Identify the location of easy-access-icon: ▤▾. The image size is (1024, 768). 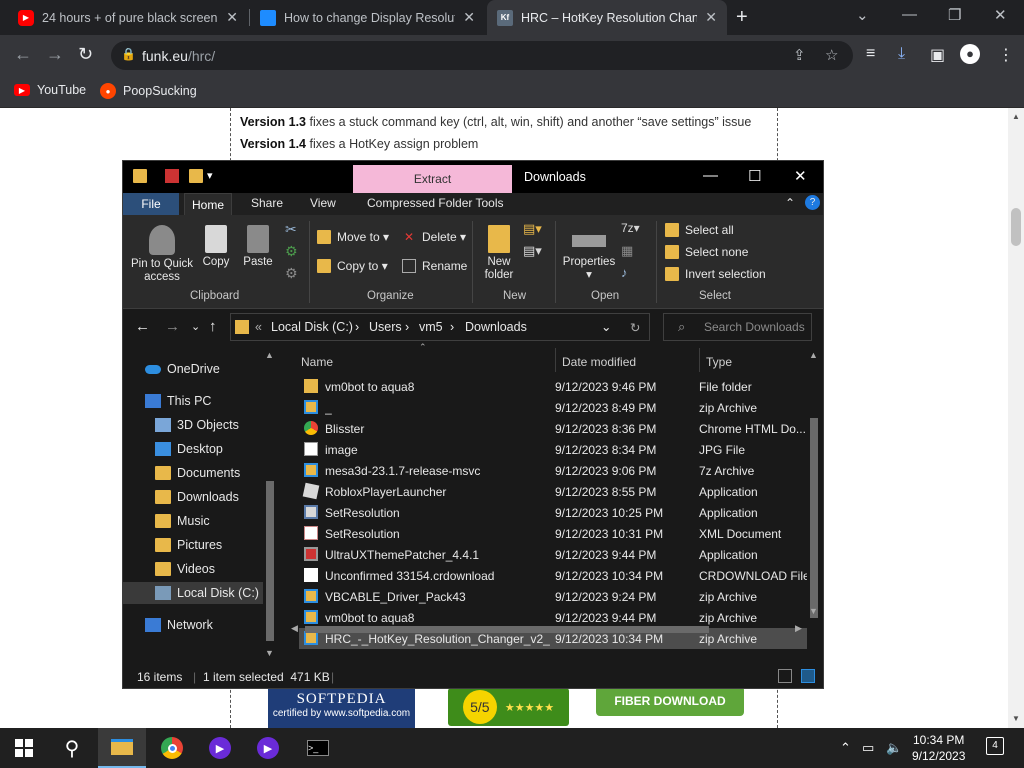
(532, 251).